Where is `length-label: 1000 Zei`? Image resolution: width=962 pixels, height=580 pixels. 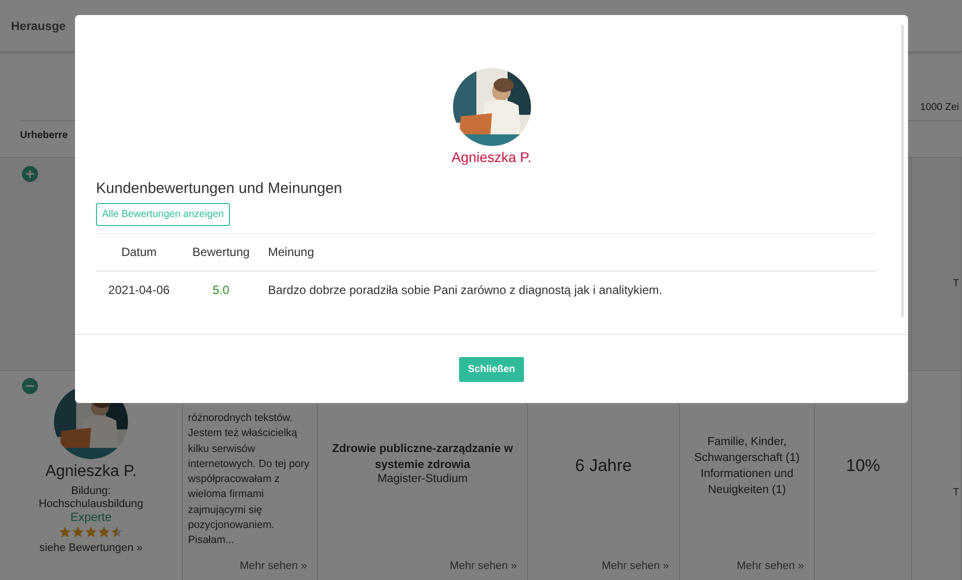
length-label: 1000 Zei is located at coordinates (940, 108).